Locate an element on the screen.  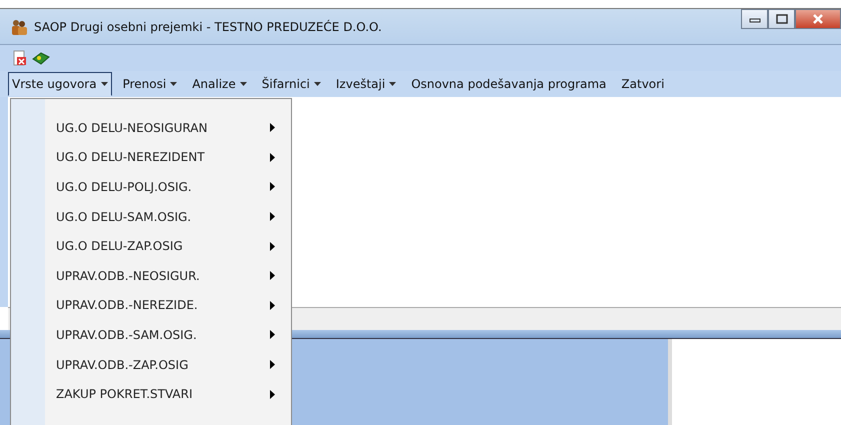
menu-option: UPRAV.ODB.-ZAP.OSIG is located at coordinates (151, 365).